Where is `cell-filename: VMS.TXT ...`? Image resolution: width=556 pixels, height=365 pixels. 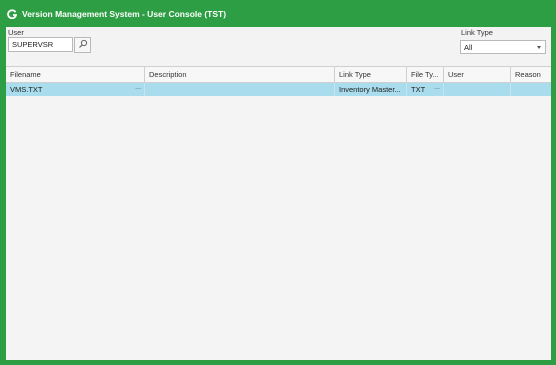
cell-filename: VMS.TXT ... is located at coordinates (75, 89).